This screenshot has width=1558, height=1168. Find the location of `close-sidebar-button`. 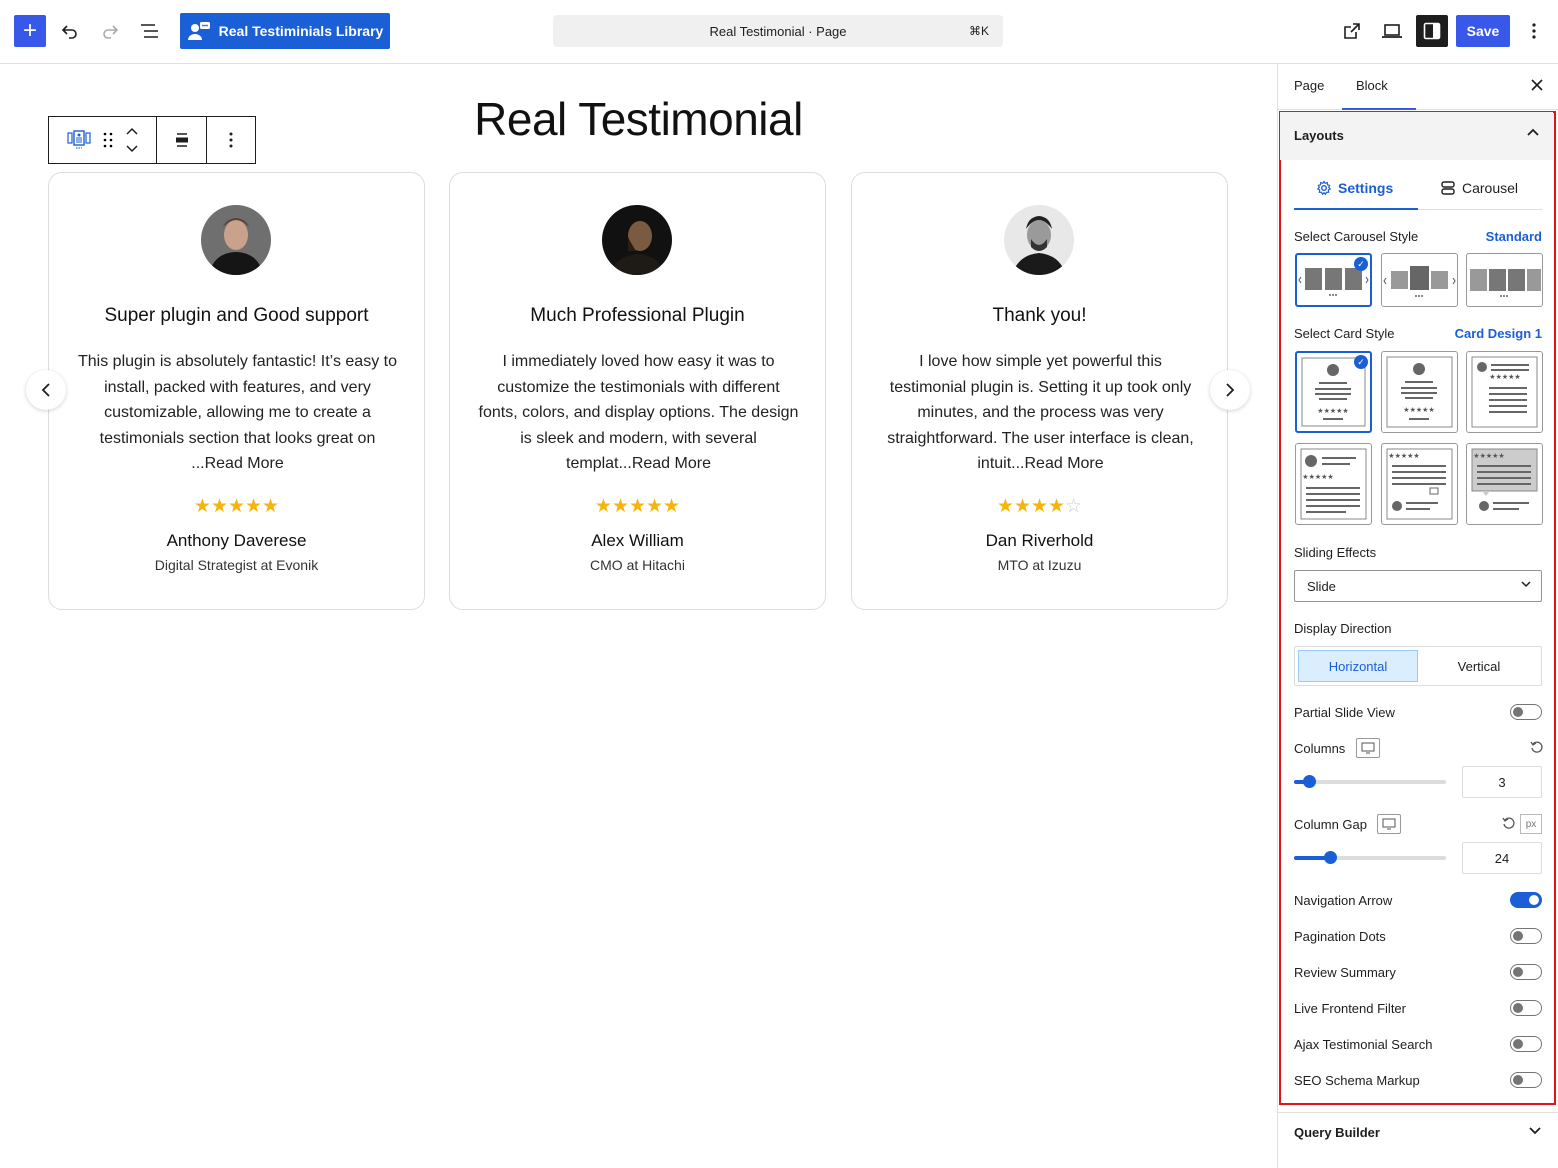

close-sidebar-button is located at coordinates (1537, 87).